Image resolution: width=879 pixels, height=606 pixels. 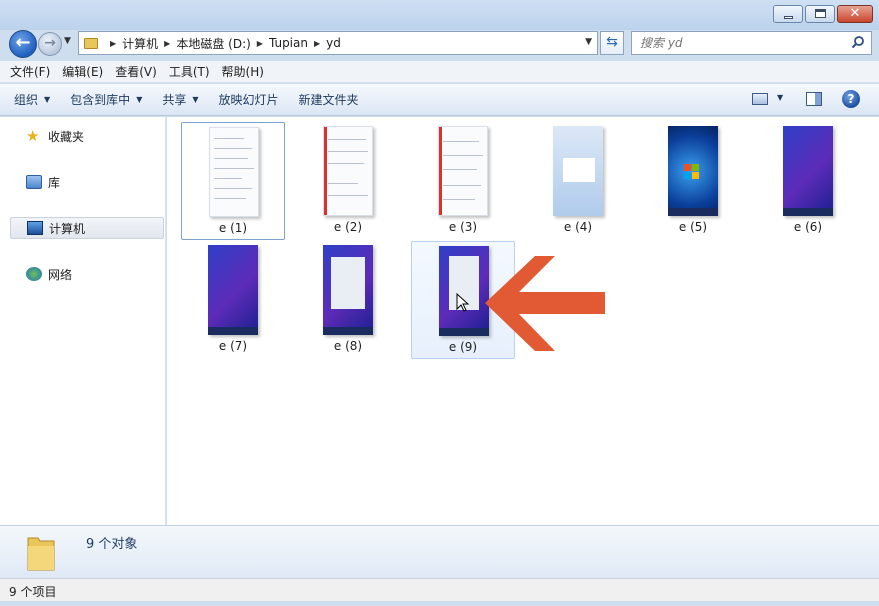 What do you see at coordinates (439, 589) in the screenshot?
I see `status-bar: 9 个项目` at bounding box center [439, 589].